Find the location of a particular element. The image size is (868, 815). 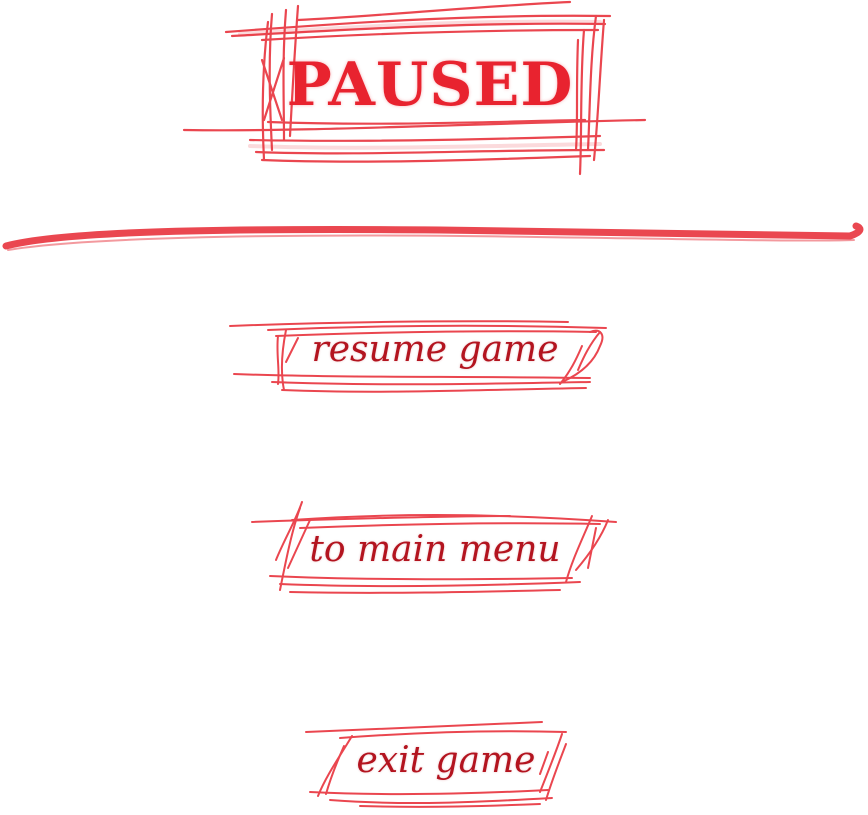

main-menu-button: to main menu is located at coordinates (435, 549).